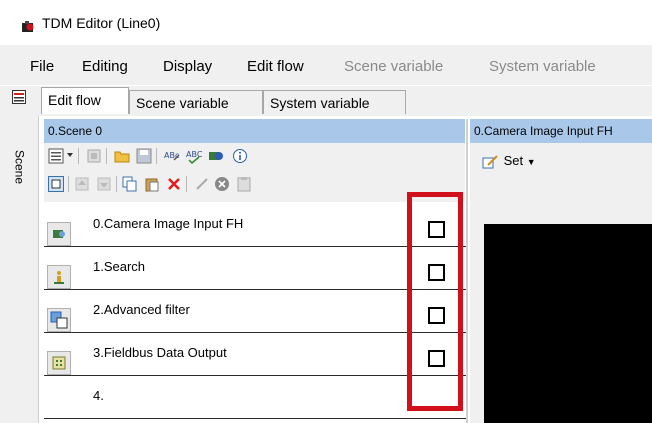 The height and width of the screenshot is (423, 652). I want to click on tab-edit-flow: Edit flow, so click(85, 100).